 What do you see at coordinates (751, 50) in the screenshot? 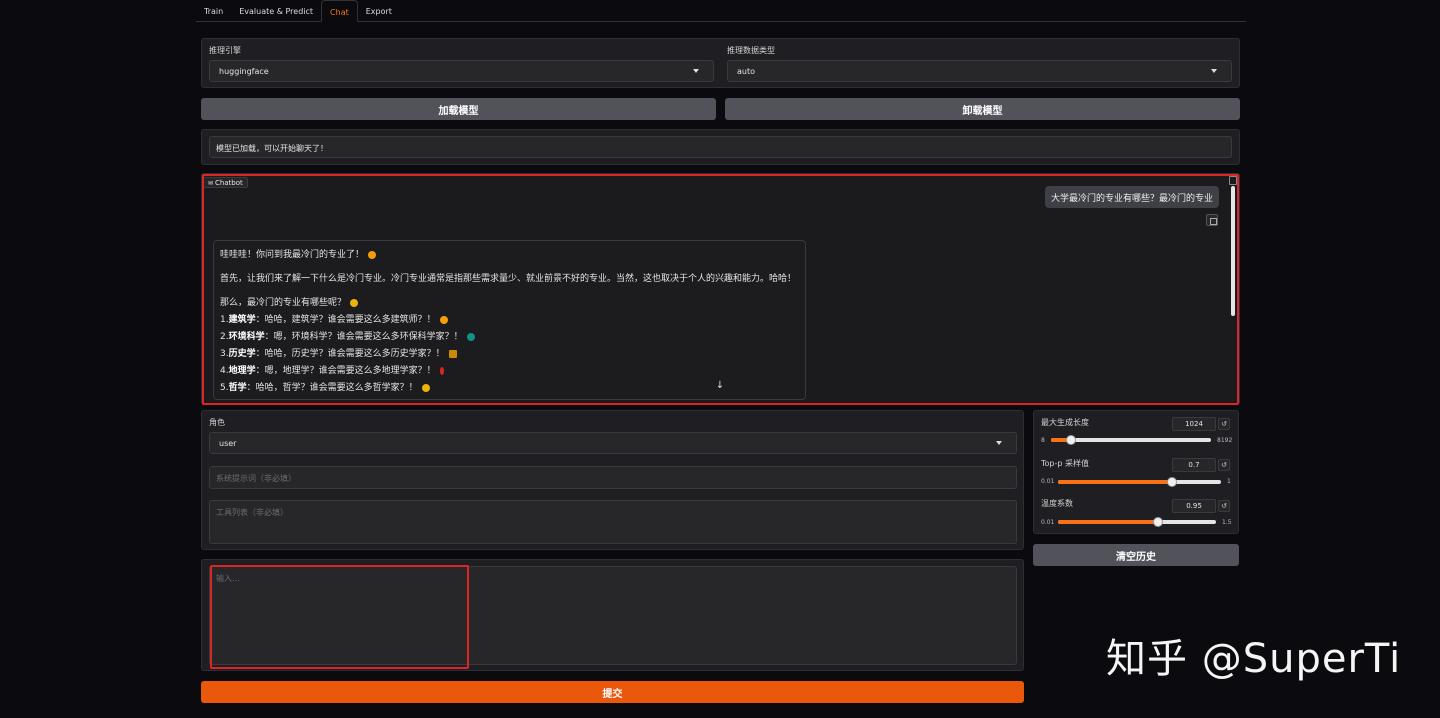
I see `infer-dtype-label: 推理数据类型` at bounding box center [751, 50].